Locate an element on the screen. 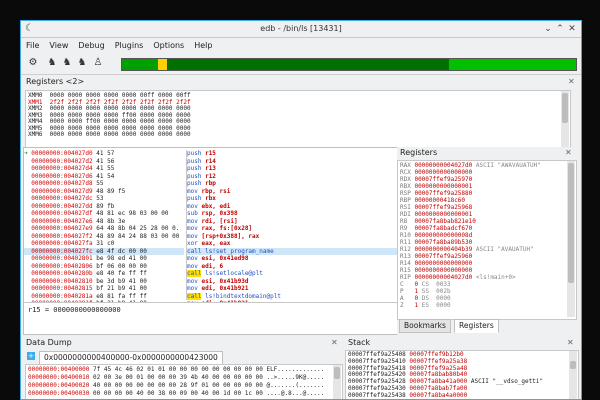  register-row: R12 0000000000404b39 ASCII "AVAUATUH" is located at coordinates (470, 249).